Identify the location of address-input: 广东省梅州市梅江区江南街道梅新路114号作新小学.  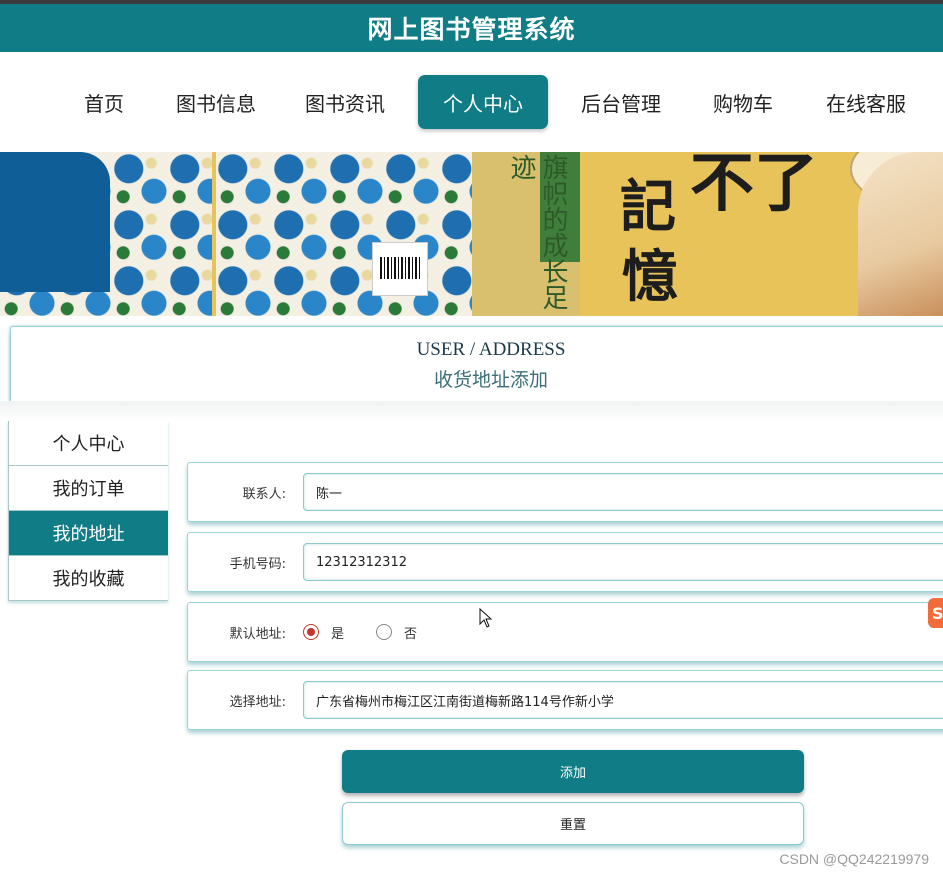
(623, 700).